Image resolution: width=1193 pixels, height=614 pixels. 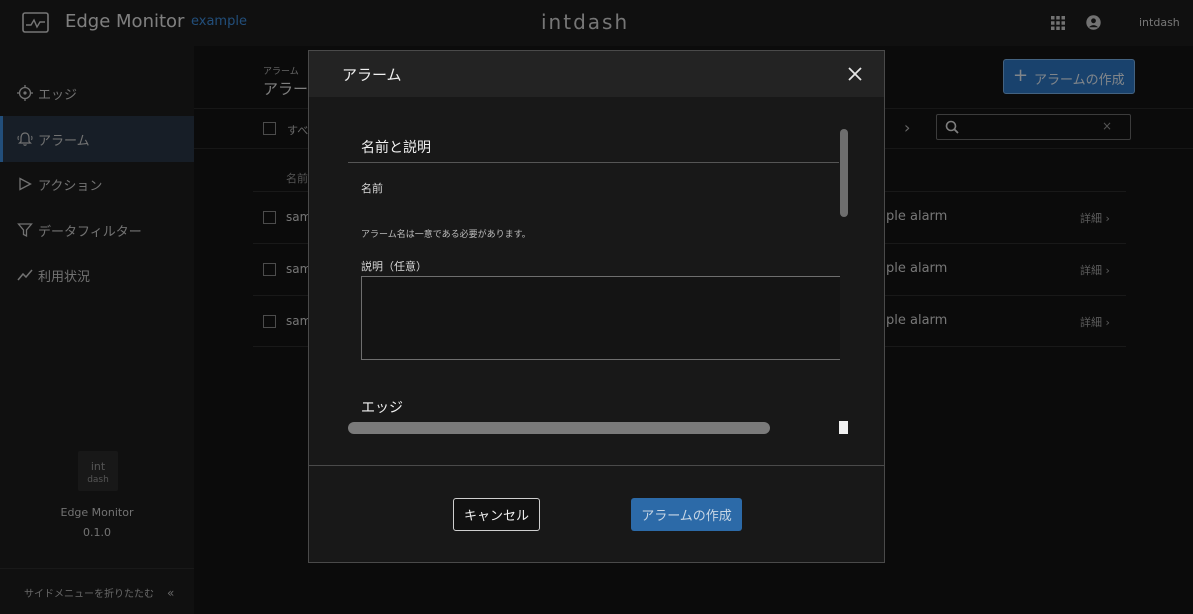 What do you see at coordinates (596, 74) in the screenshot?
I see `dialog-header: アラーム` at bounding box center [596, 74].